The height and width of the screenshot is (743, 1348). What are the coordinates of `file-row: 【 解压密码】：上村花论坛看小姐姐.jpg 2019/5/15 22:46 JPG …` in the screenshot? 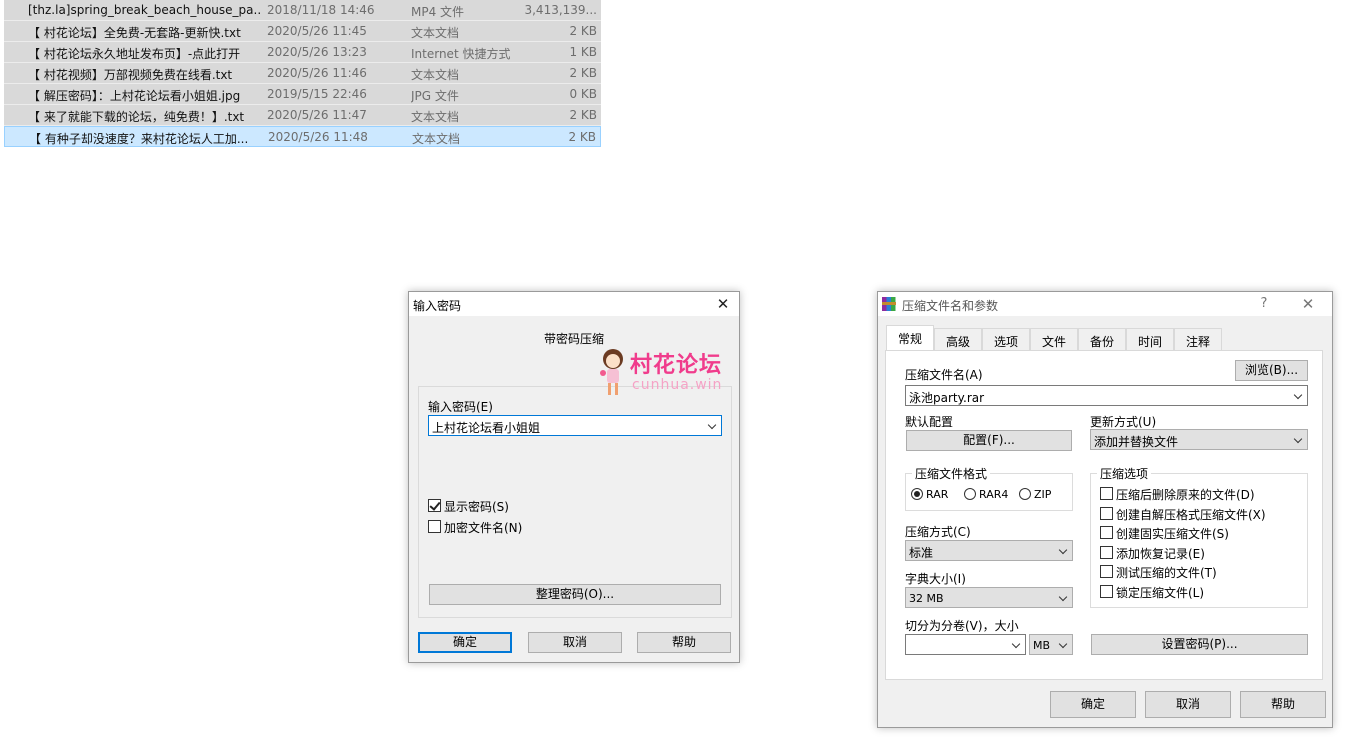 It's located at (302, 94).